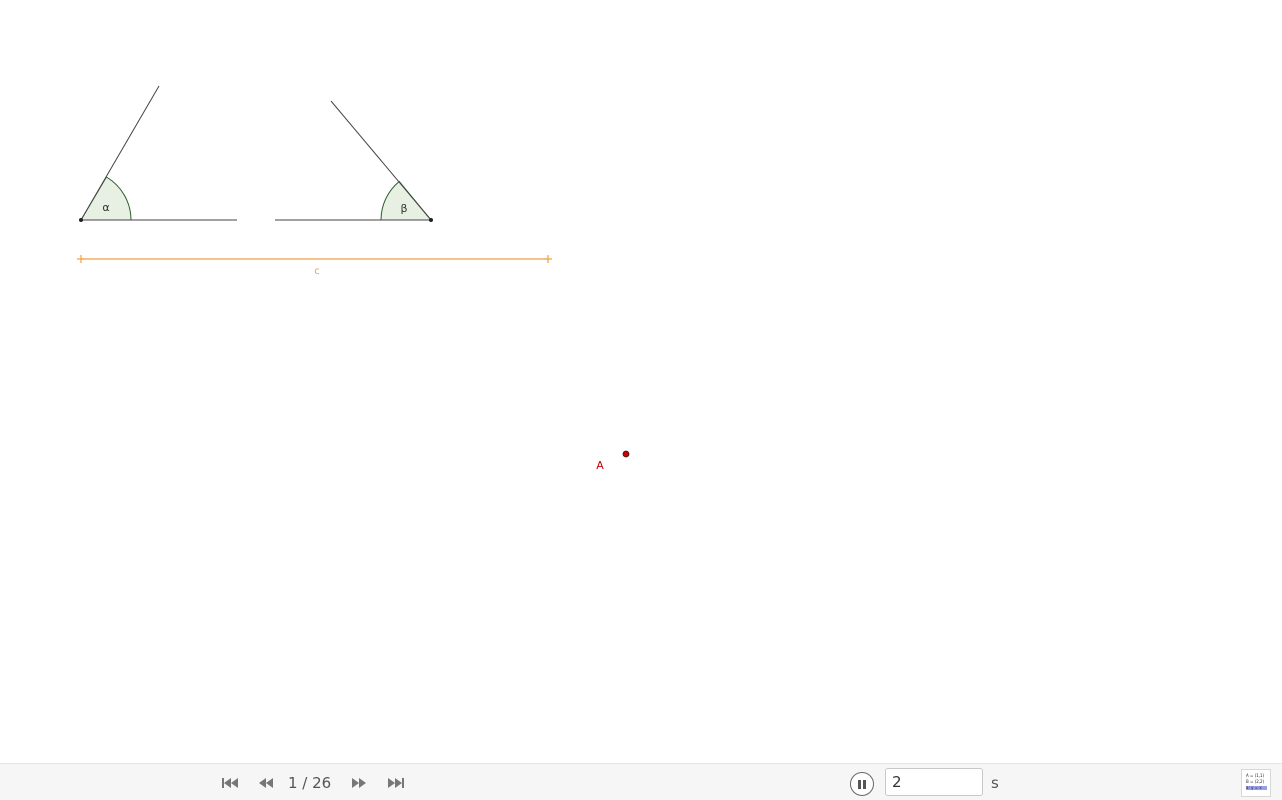 Image resolution: width=1282 pixels, height=800 pixels. I want to click on segment-c-label: c, so click(317, 271).